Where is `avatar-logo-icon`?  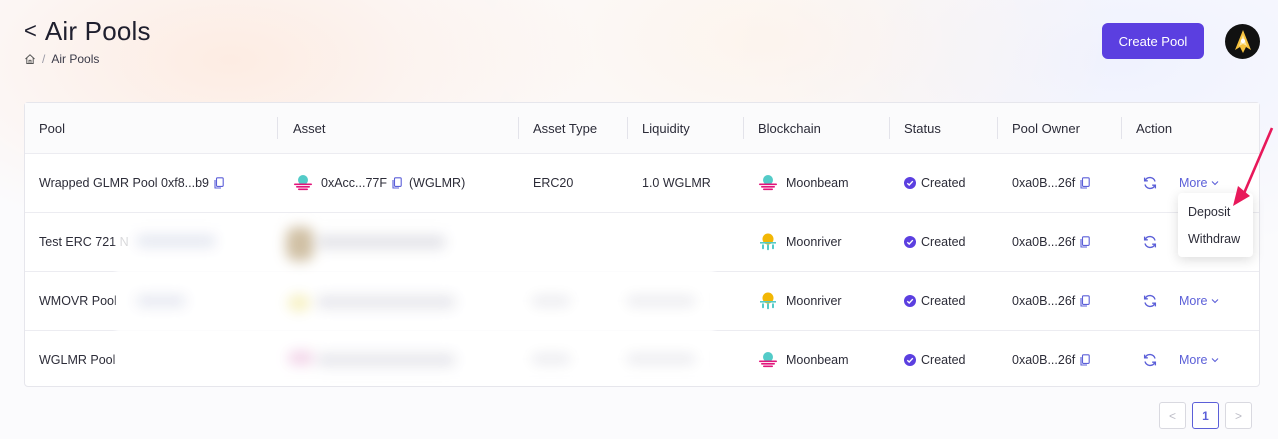
avatar-logo-icon is located at coordinates (1242, 41).